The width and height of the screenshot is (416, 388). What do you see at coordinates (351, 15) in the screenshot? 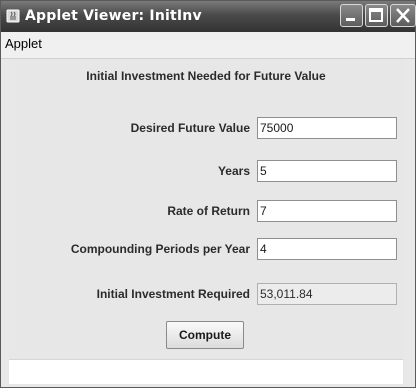
I see `minimize-button` at bounding box center [351, 15].